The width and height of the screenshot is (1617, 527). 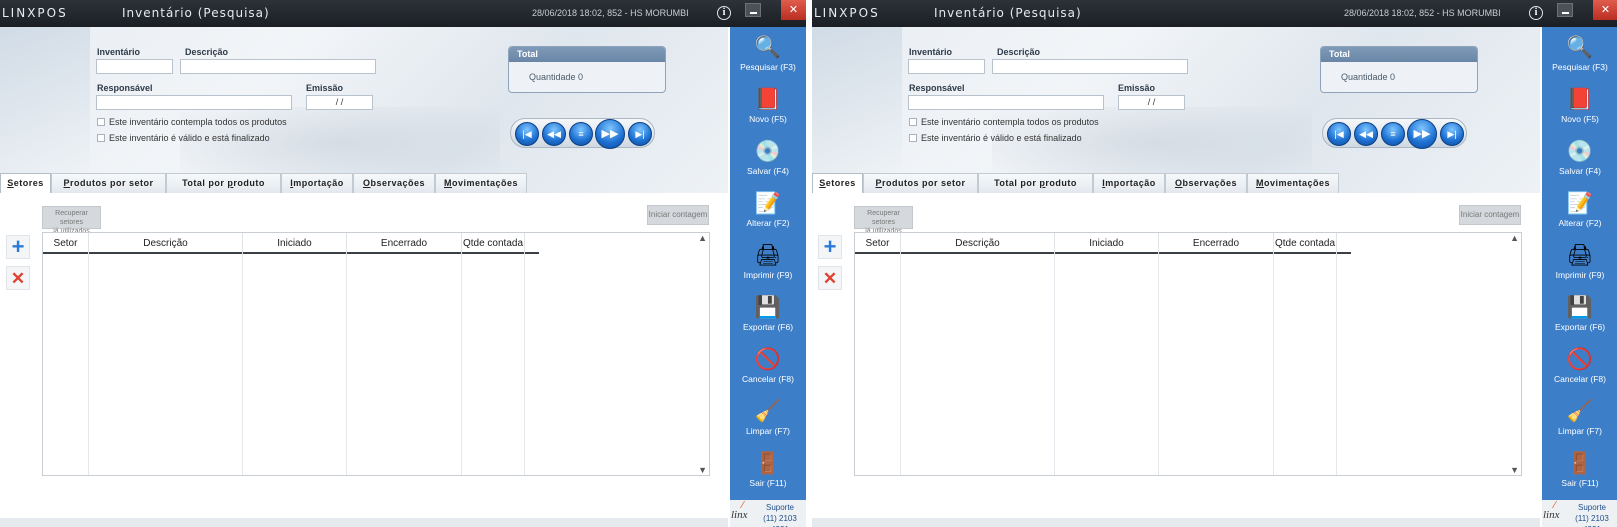 What do you see at coordinates (125, 88) in the screenshot?
I see `responsavel-label: Responsável` at bounding box center [125, 88].